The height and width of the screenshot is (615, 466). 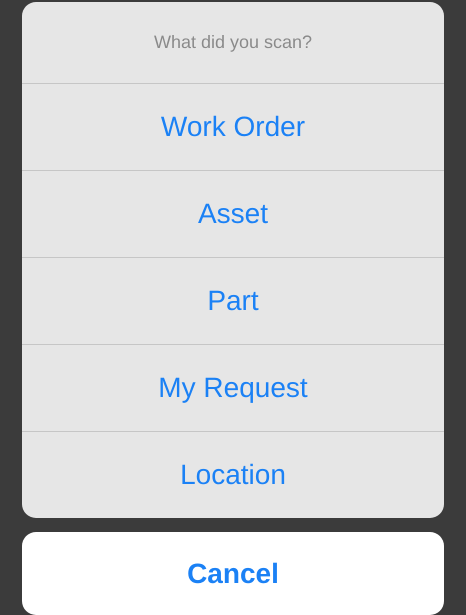 I want to click on option-button: Part, so click(x=233, y=300).